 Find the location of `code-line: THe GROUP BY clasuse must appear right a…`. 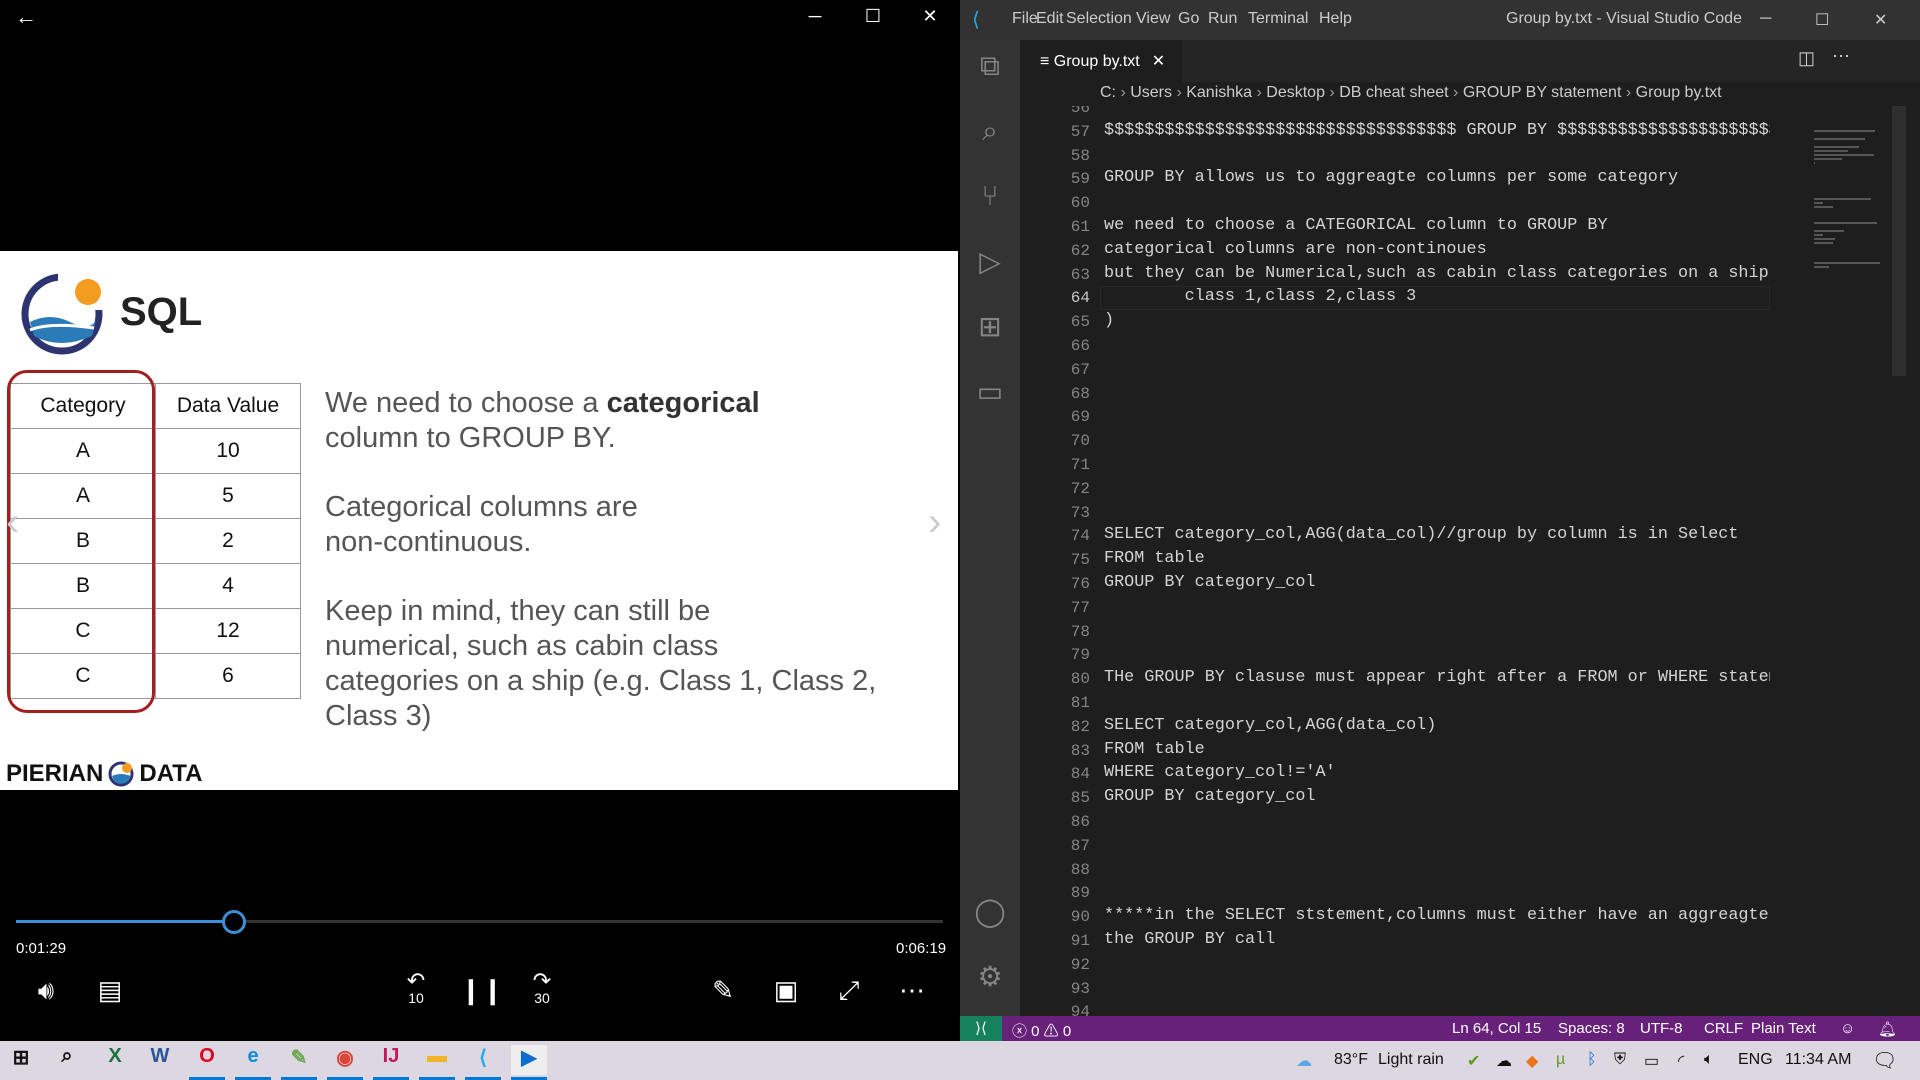

code-line: THe GROUP BY clasuse must appear right a… is located at coordinates (1437, 678).